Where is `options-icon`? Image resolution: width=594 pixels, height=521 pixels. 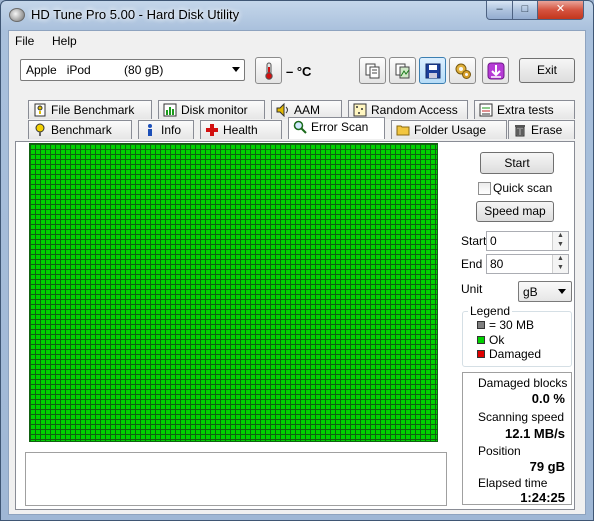 options-icon is located at coordinates (463, 71).